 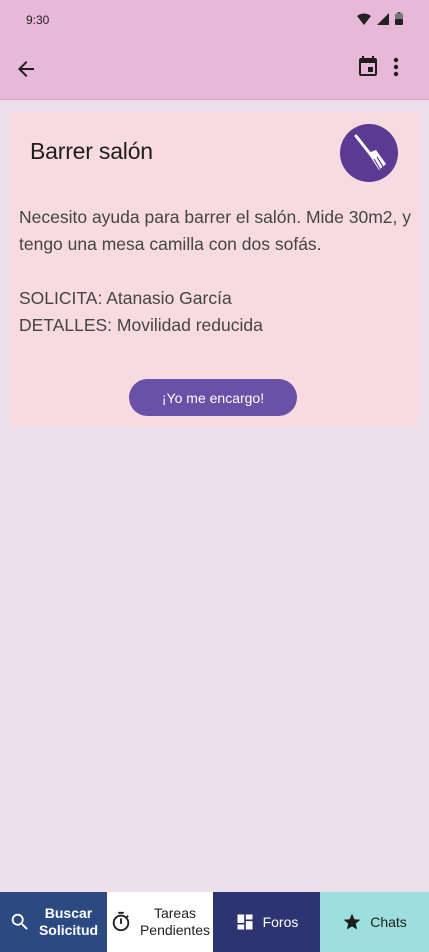 What do you see at coordinates (280, 921) in the screenshot?
I see `nav-label-forums: Foros` at bounding box center [280, 921].